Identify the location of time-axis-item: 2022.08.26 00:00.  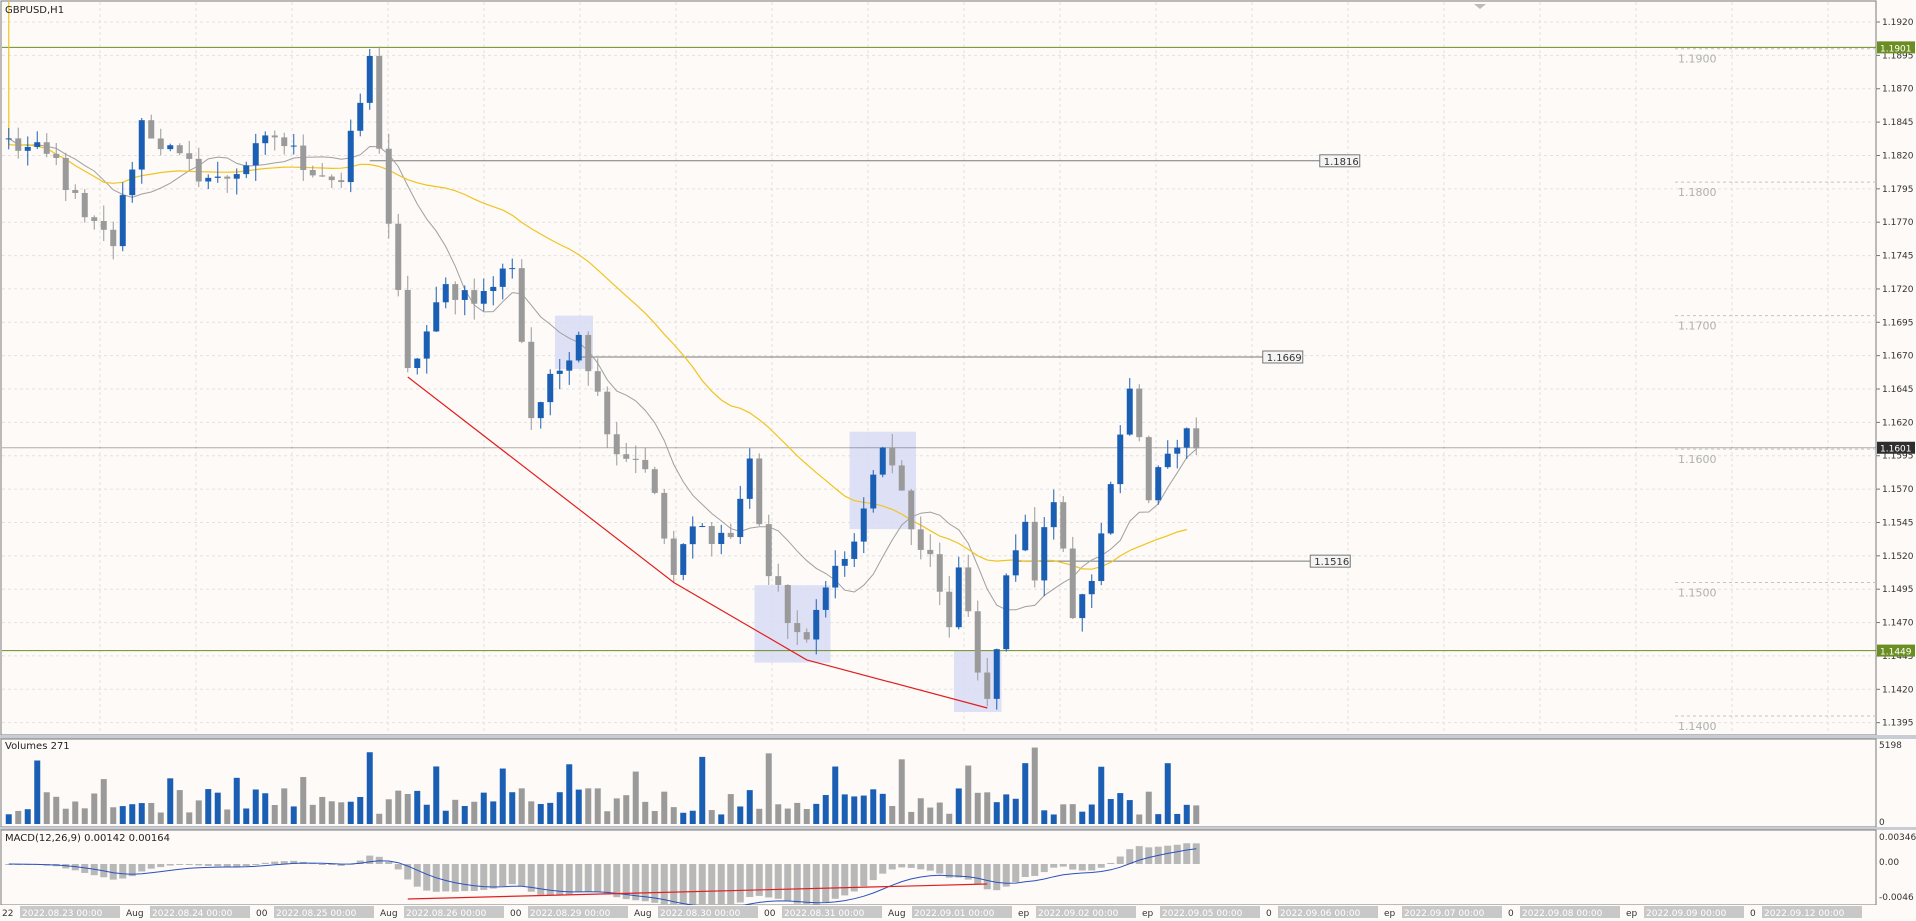
(454, 912).